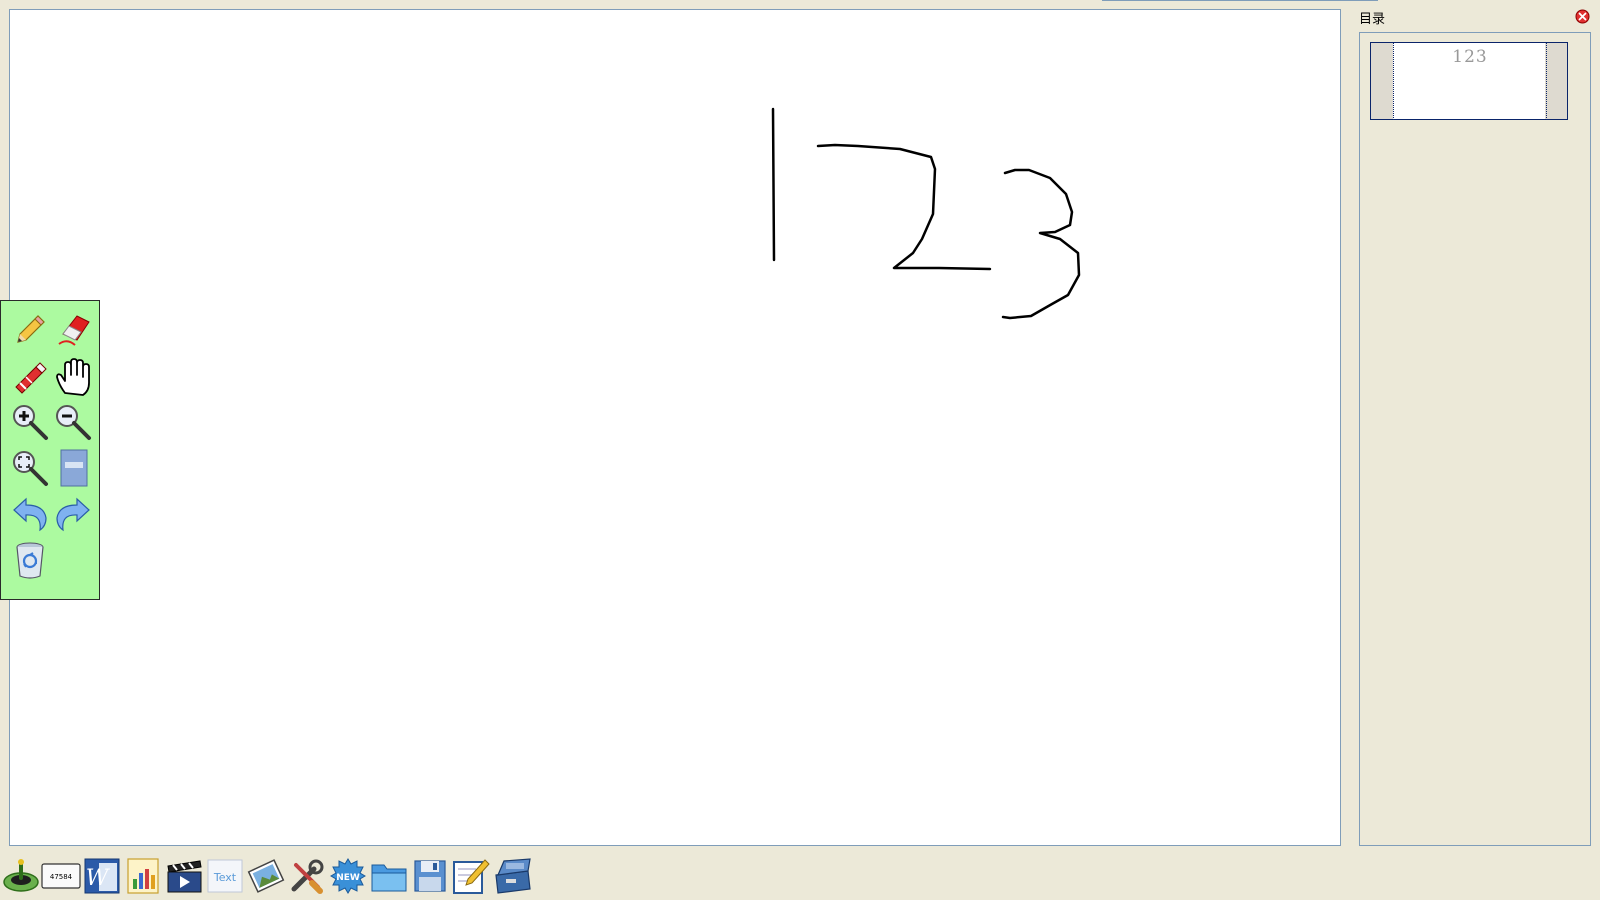 The image size is (1600, 900). Describe the element at coordinates (1240, 0) in the screenshot. I see `top-input-field` at that location.